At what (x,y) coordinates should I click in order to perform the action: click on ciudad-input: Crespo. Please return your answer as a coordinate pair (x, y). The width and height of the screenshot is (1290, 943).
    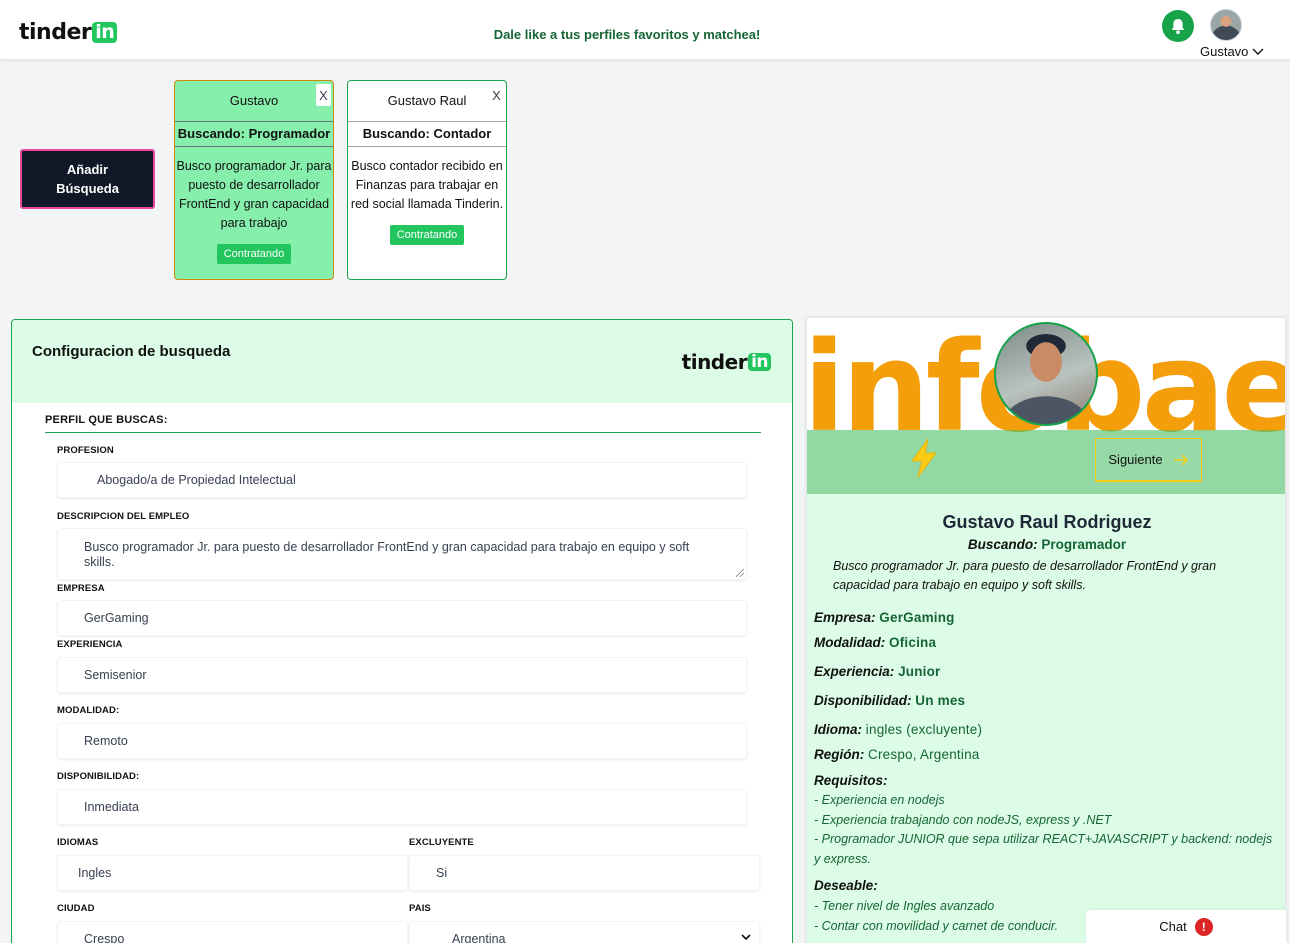
    Looking at the image, I should click on (232, 932).